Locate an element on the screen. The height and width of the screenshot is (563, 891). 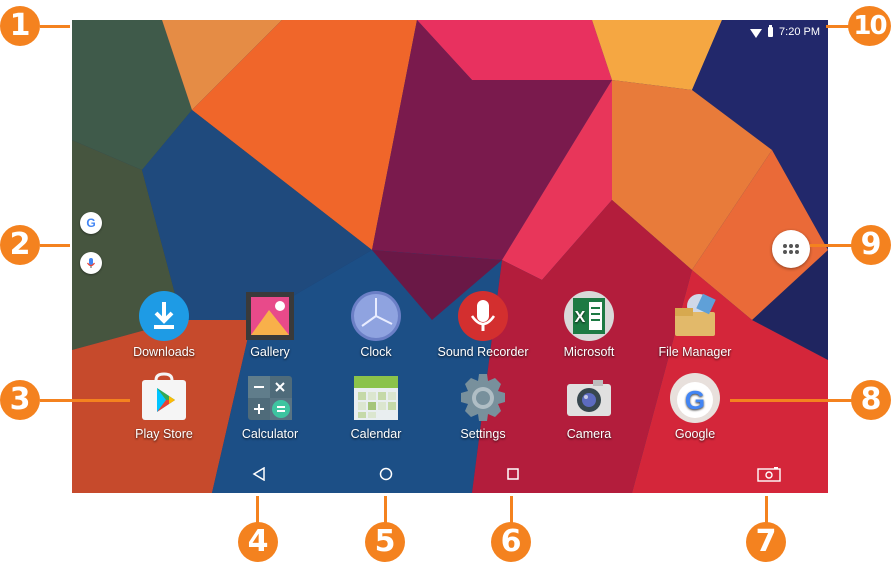
app-play-store: Play Store is located at coordinates (164, 406).